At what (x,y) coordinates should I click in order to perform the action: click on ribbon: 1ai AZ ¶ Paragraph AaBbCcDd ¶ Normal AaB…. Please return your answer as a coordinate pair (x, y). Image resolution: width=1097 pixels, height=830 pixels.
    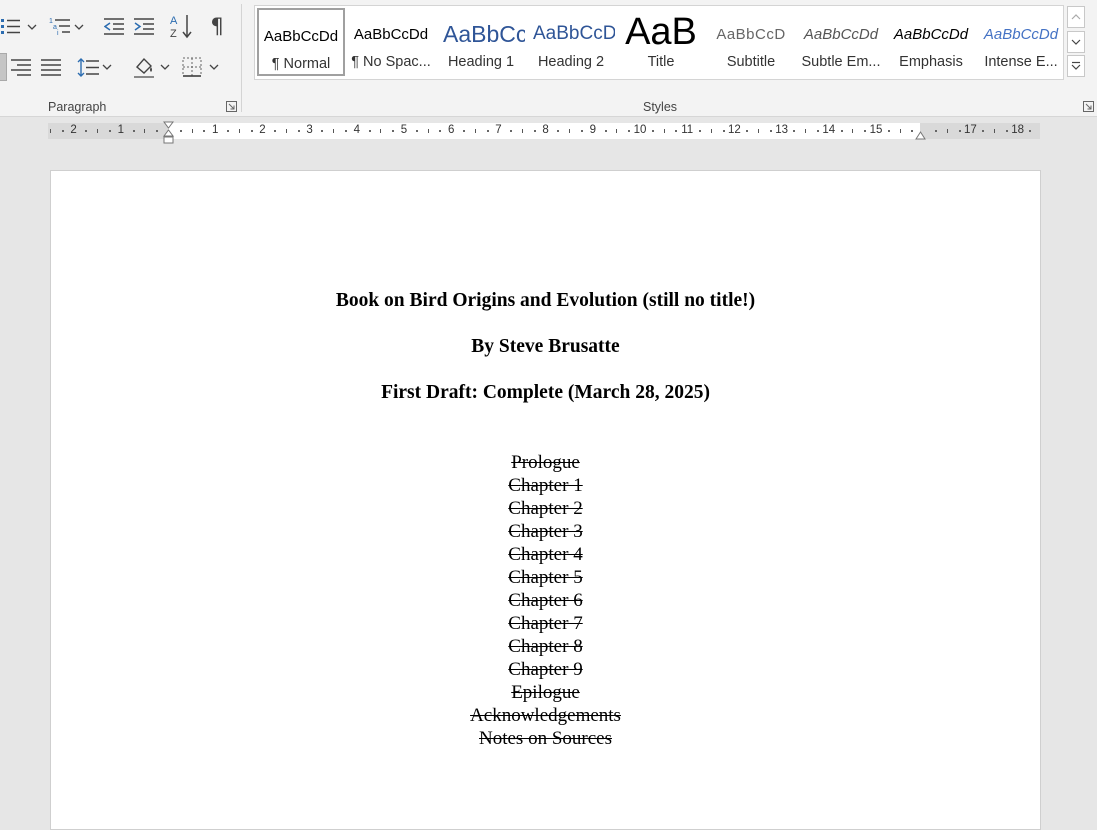
    Looking at the image, I should click on (548, 58).